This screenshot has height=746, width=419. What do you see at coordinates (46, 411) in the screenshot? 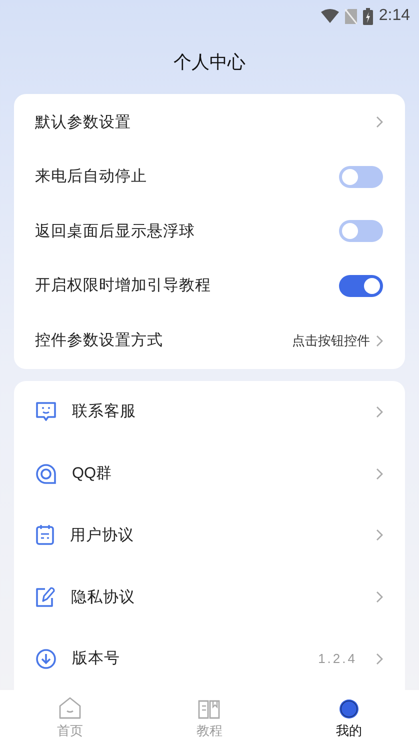
I see `chat-smile-icon` at bounding box center [46, 411].